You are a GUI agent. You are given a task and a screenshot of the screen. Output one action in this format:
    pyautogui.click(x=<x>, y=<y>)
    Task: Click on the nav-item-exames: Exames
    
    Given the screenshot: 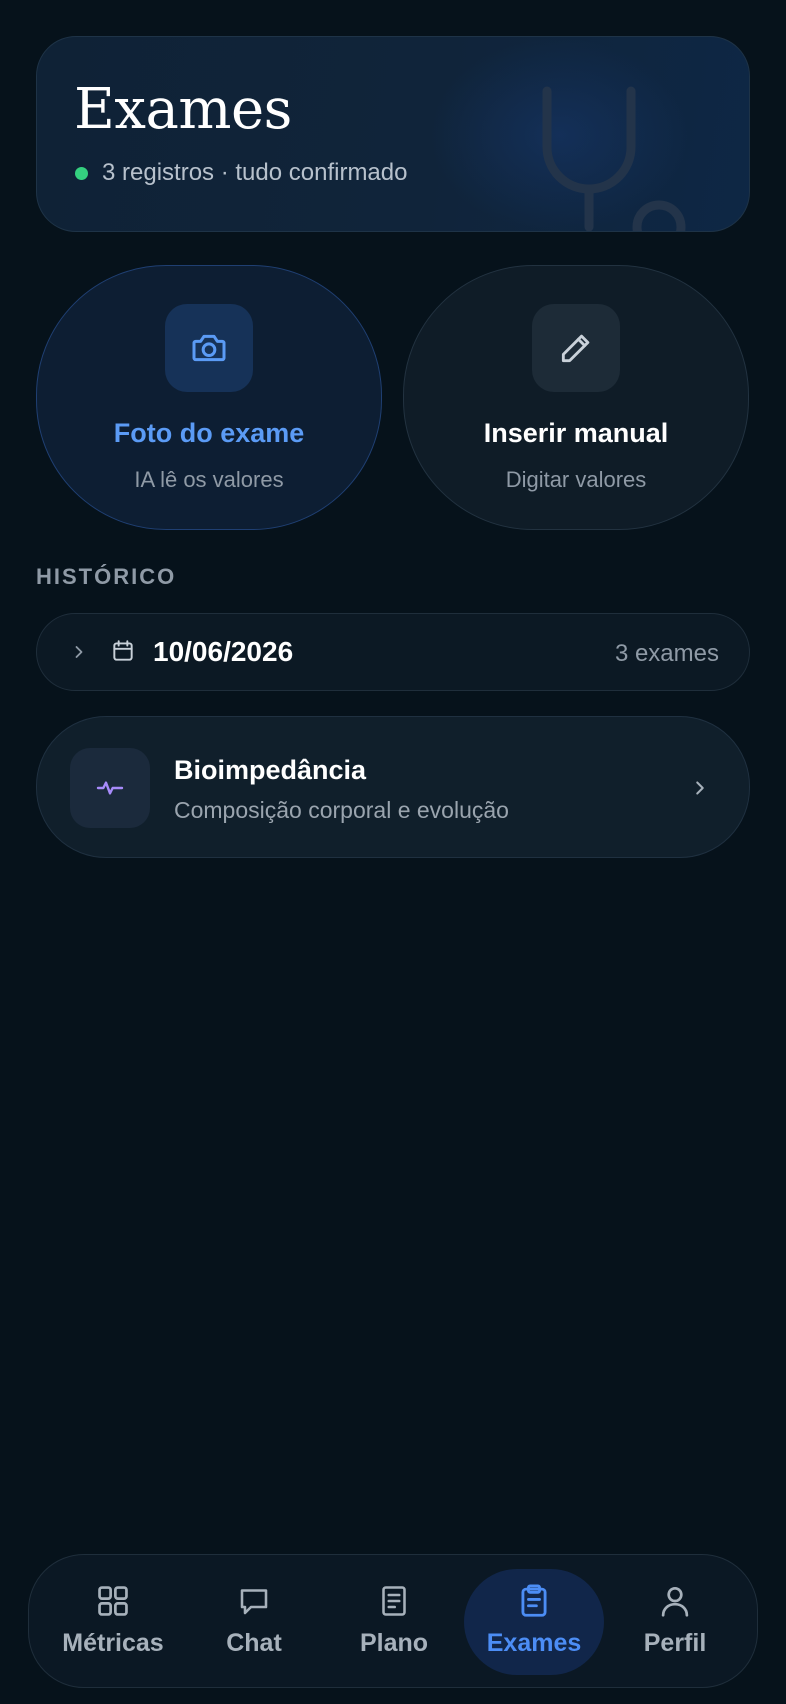 What is the action you would take?
    pyautogui.click(x=534, y=1622)
    